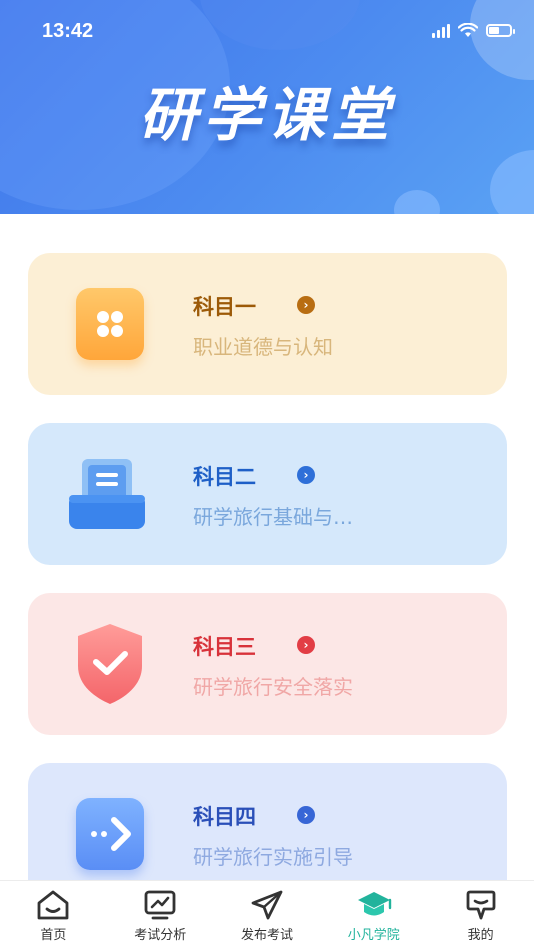 This screenshot has height=951, width=534. What do you see at coordinates (224, 817) in the screenshot?
I see `subject-title: 科目四` at bounding box center [224, 817].